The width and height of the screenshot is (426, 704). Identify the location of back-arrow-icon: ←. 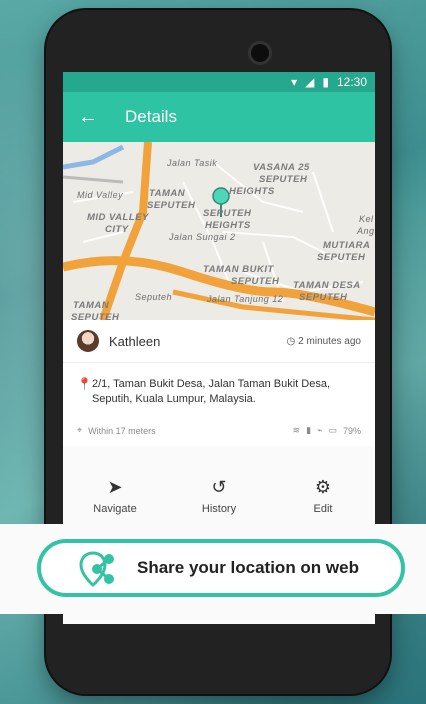
(88, 117).